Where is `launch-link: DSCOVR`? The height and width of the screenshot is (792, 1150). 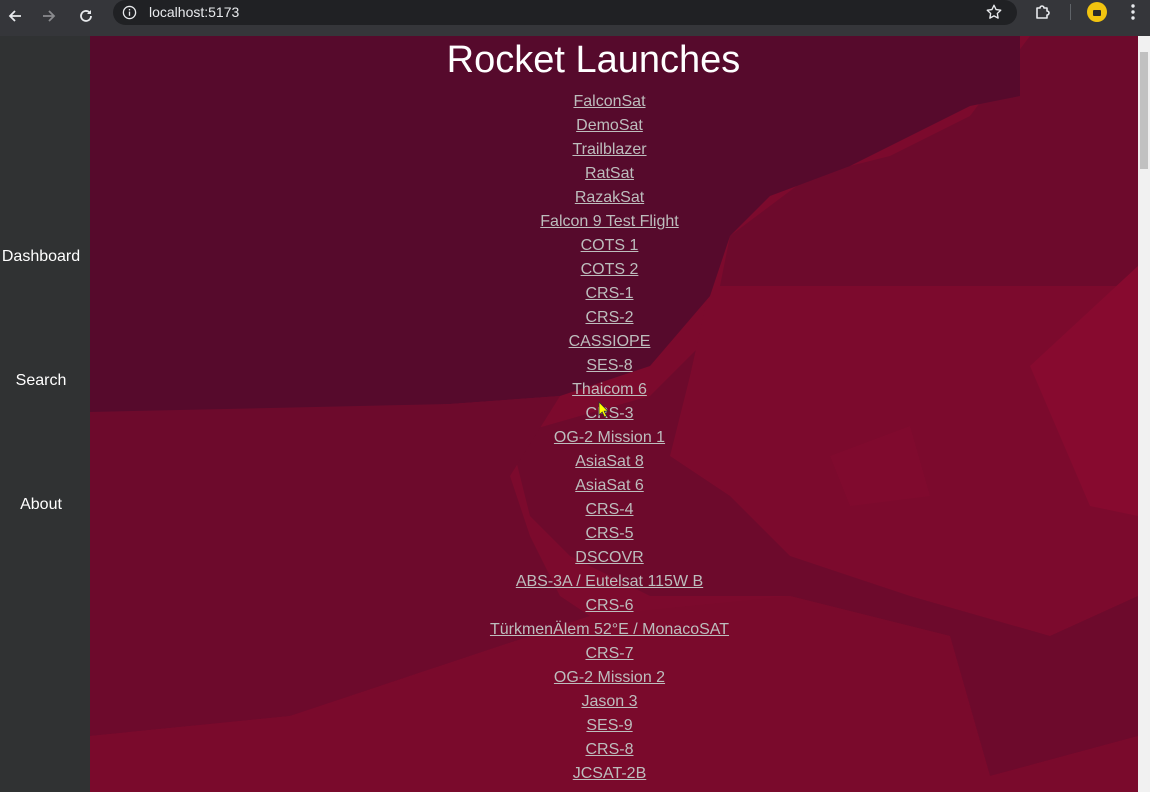
launch-link: DSCOVR is located at coordinates (609, 557).